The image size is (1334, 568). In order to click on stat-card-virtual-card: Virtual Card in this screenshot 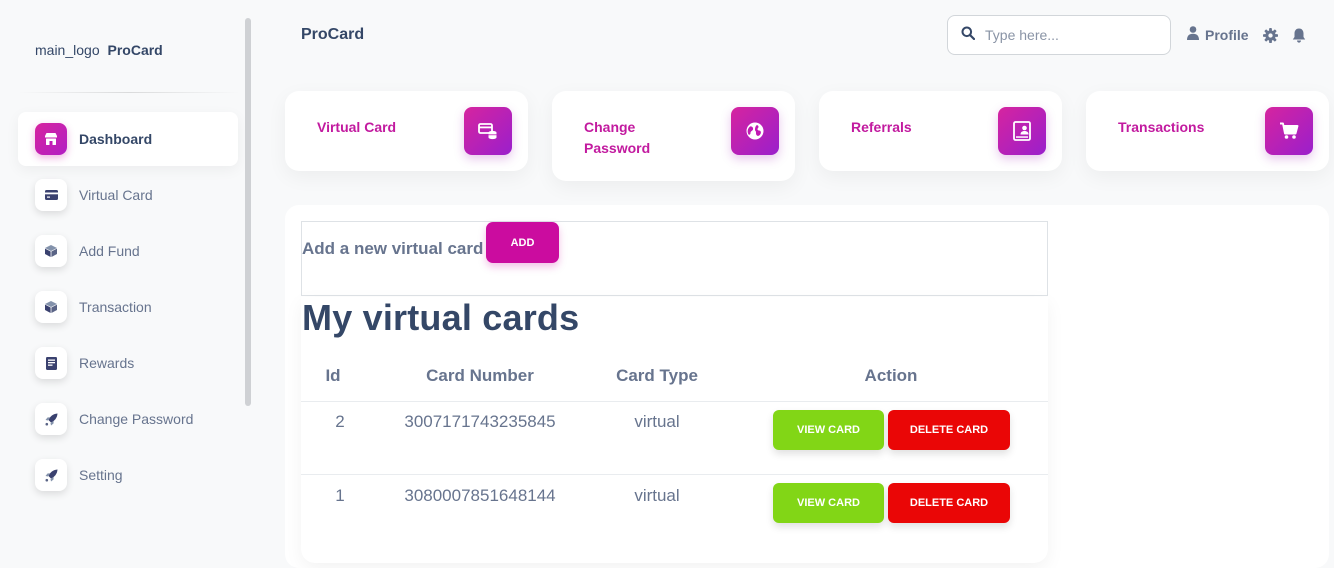, I will do `click(406, 131)`.